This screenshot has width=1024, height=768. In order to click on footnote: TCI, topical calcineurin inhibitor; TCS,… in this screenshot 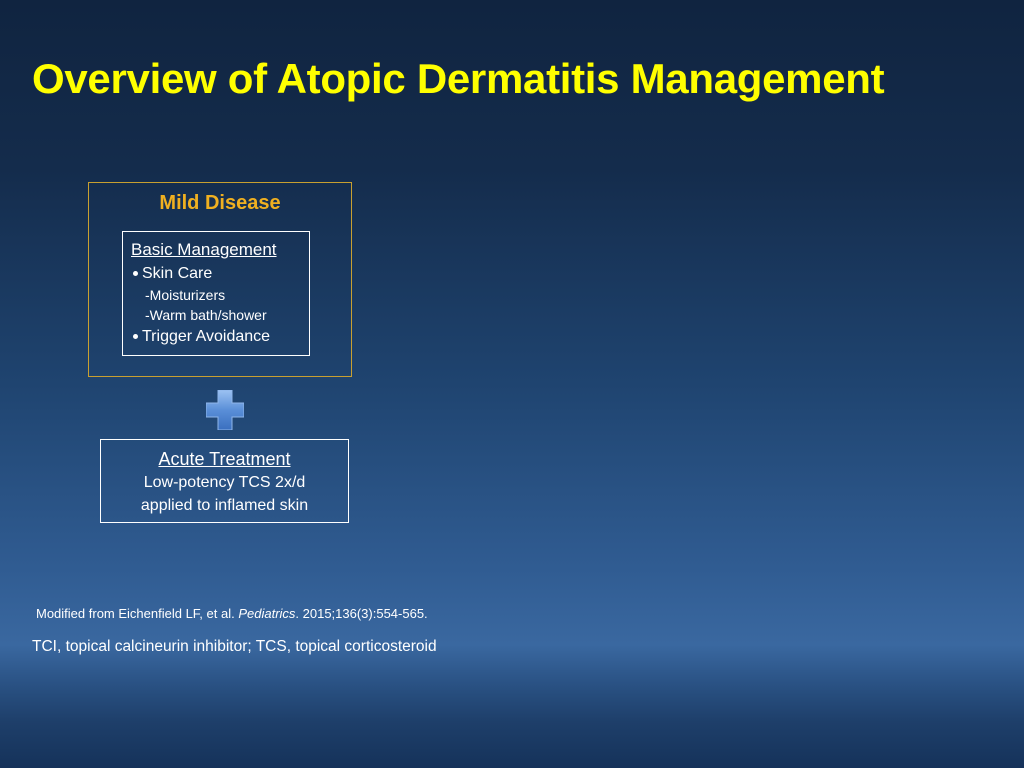, I will do `click(234, 646)`.